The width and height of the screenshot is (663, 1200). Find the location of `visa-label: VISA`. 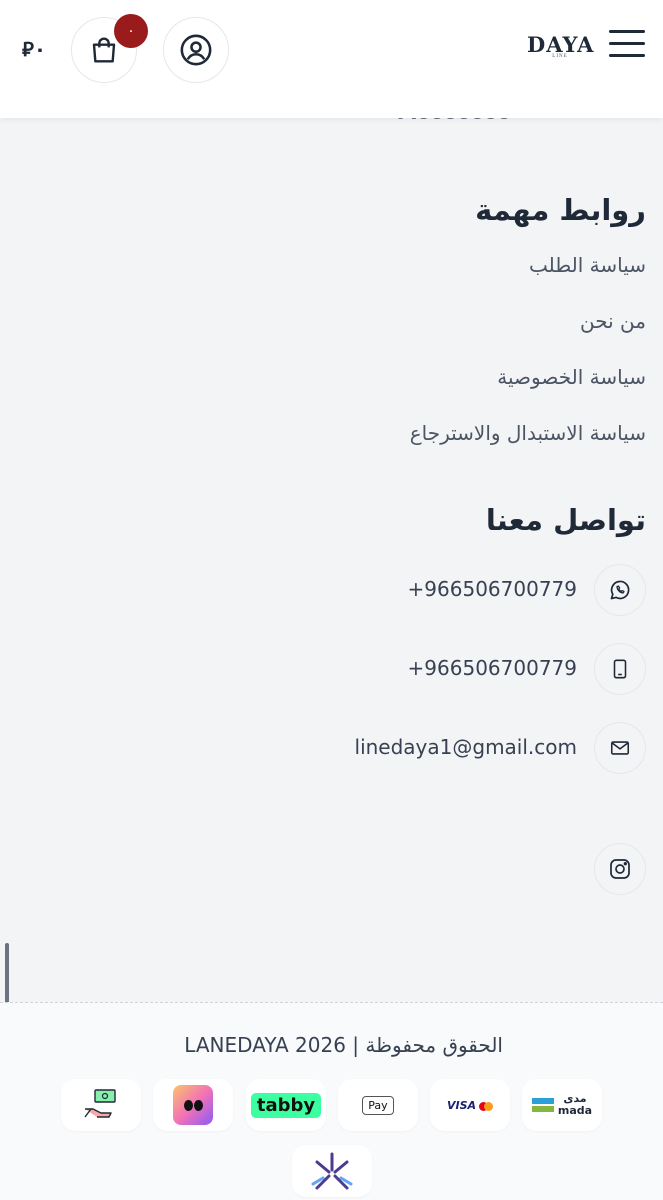

visa-label: VISA is located at coordinates (461, 1105).